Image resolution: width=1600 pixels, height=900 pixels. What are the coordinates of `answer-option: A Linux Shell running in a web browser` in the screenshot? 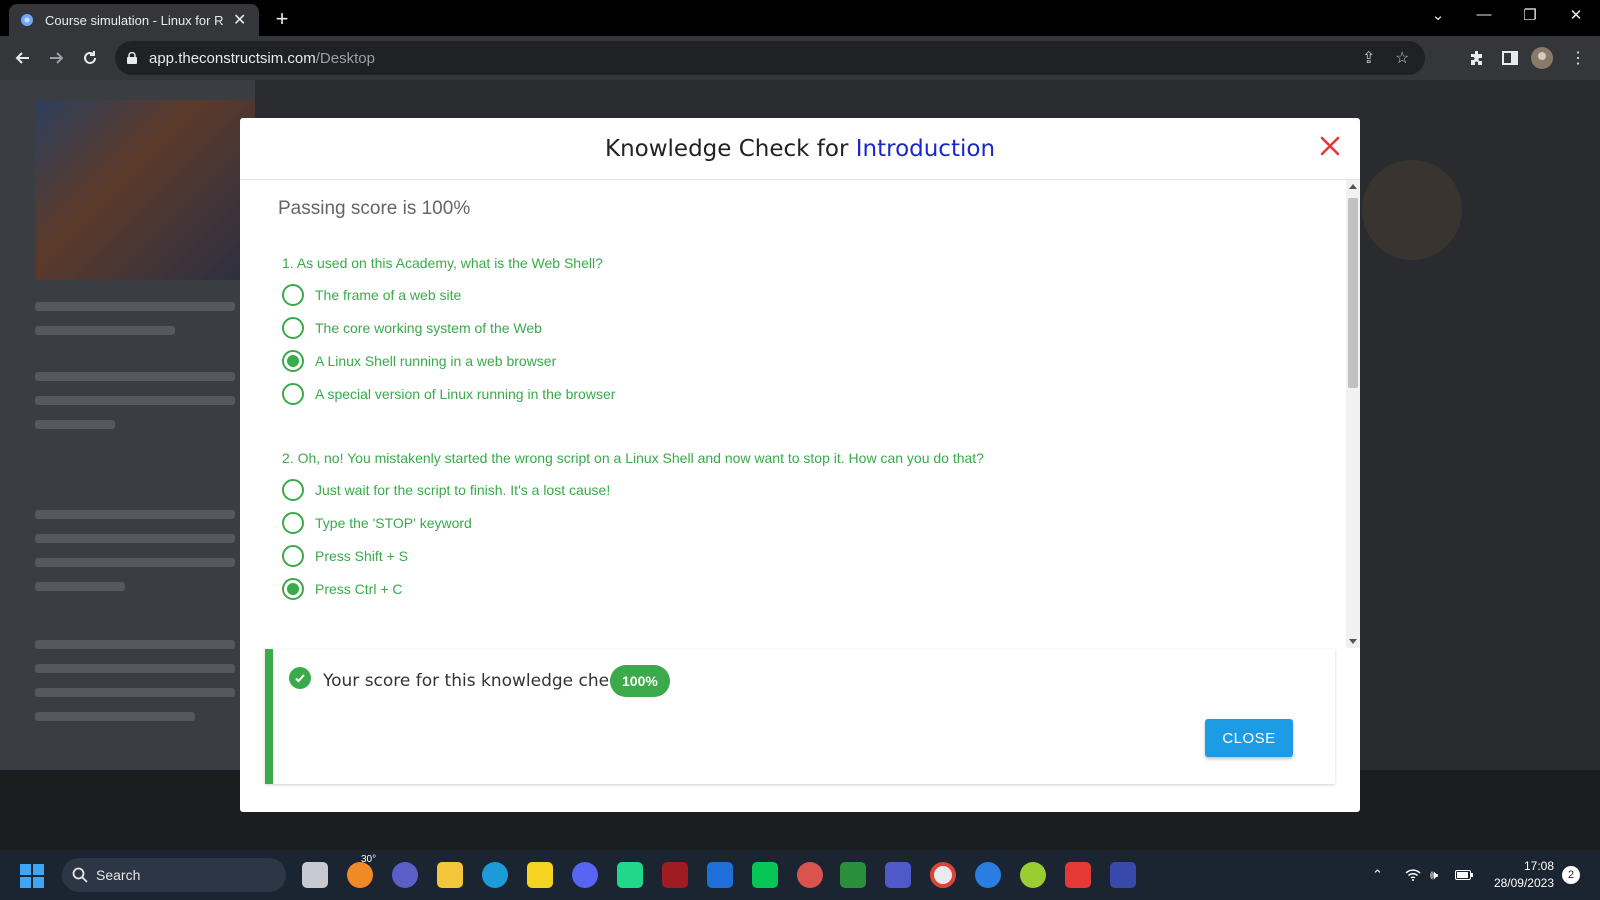 It's located at (419, 361).